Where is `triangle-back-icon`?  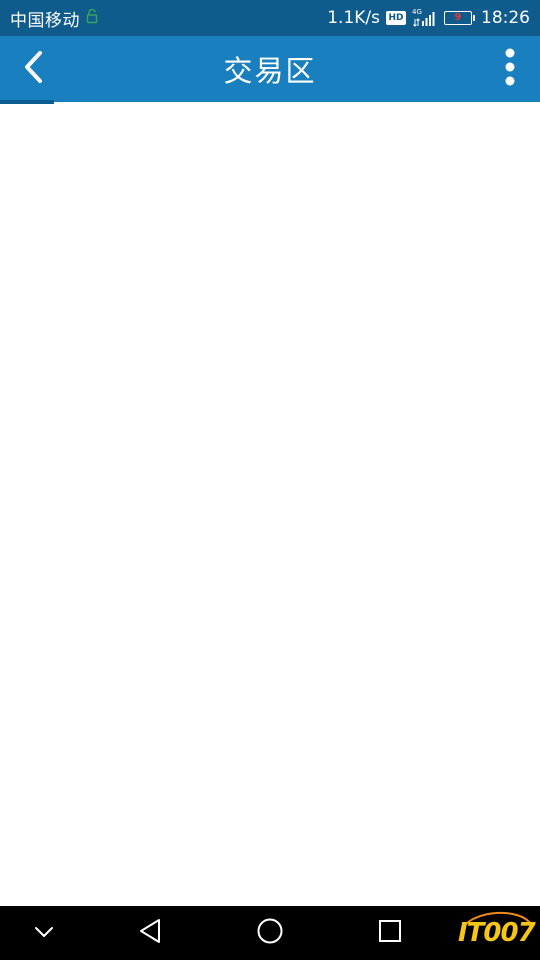
triangle-back-icon is located at coordinates (150, 933).